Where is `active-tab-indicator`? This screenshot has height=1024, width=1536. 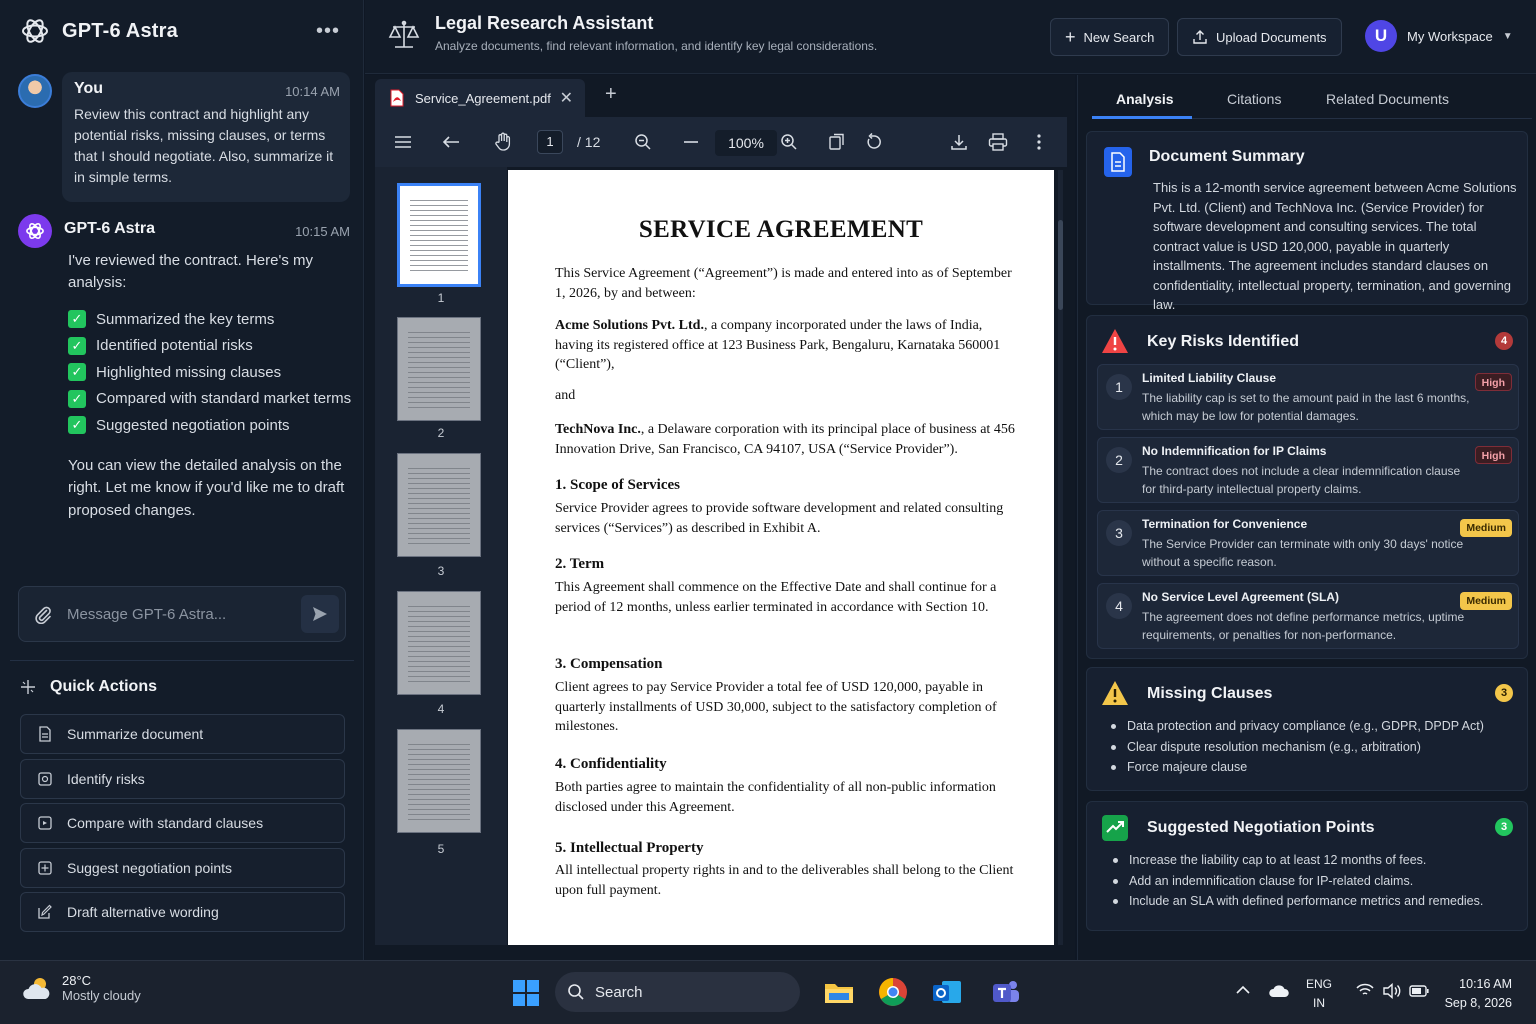 active-tab-indicator is located at coordinates (1142, 117).